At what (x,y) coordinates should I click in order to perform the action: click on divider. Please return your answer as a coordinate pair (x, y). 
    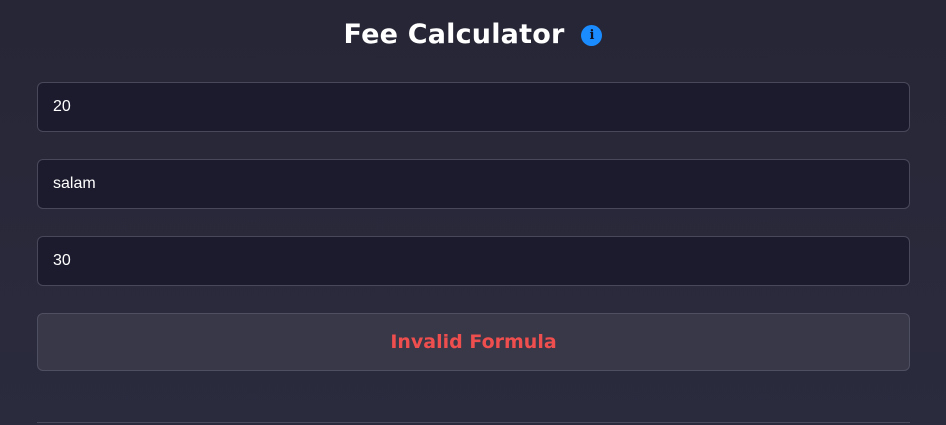
    Looking at the image, I should click on (473, 422).